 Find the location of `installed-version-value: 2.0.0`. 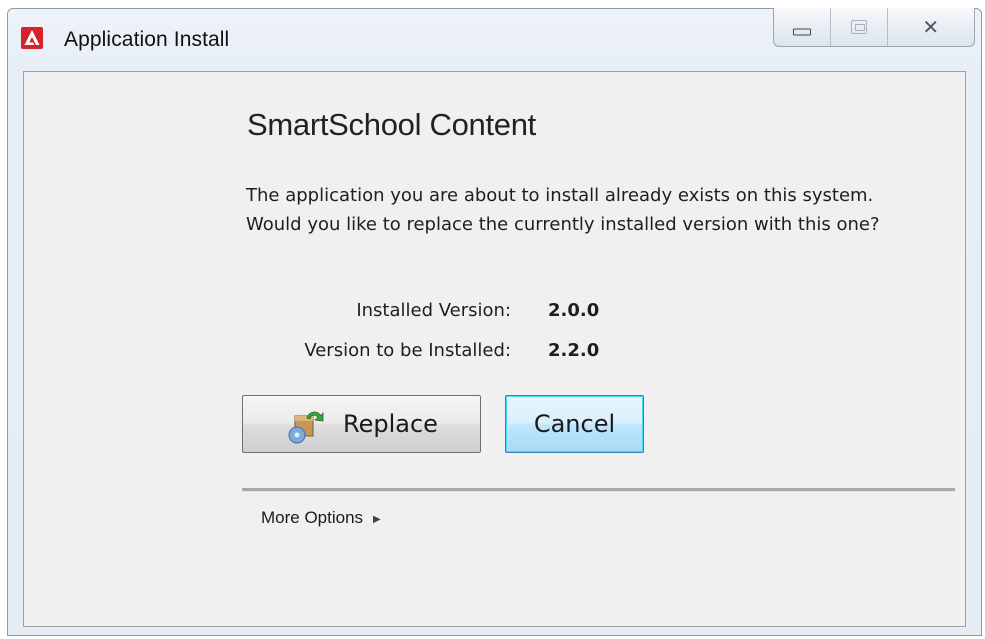

installed-version-value: 2.0.0 is located at coordinates (574, 310).